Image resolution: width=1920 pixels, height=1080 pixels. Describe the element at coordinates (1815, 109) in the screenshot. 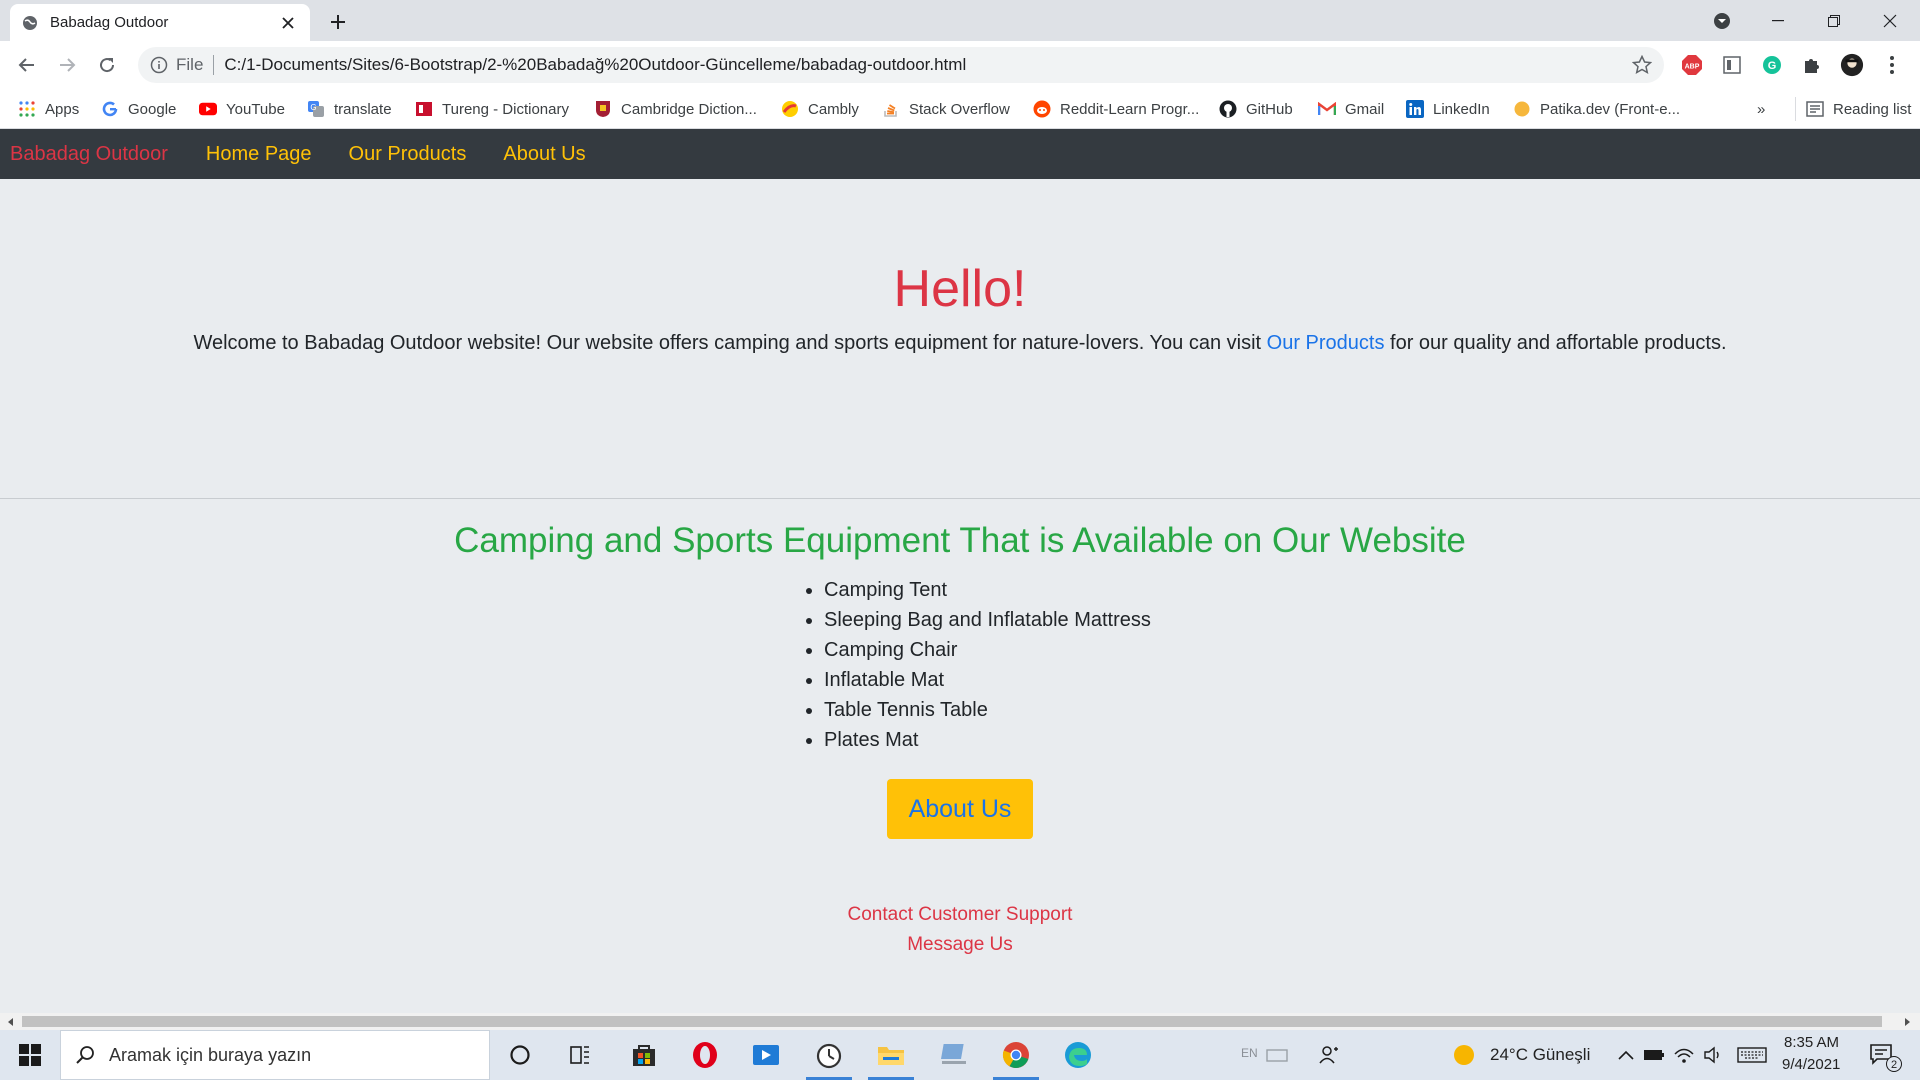

I see `reading-list-icon` at that location.